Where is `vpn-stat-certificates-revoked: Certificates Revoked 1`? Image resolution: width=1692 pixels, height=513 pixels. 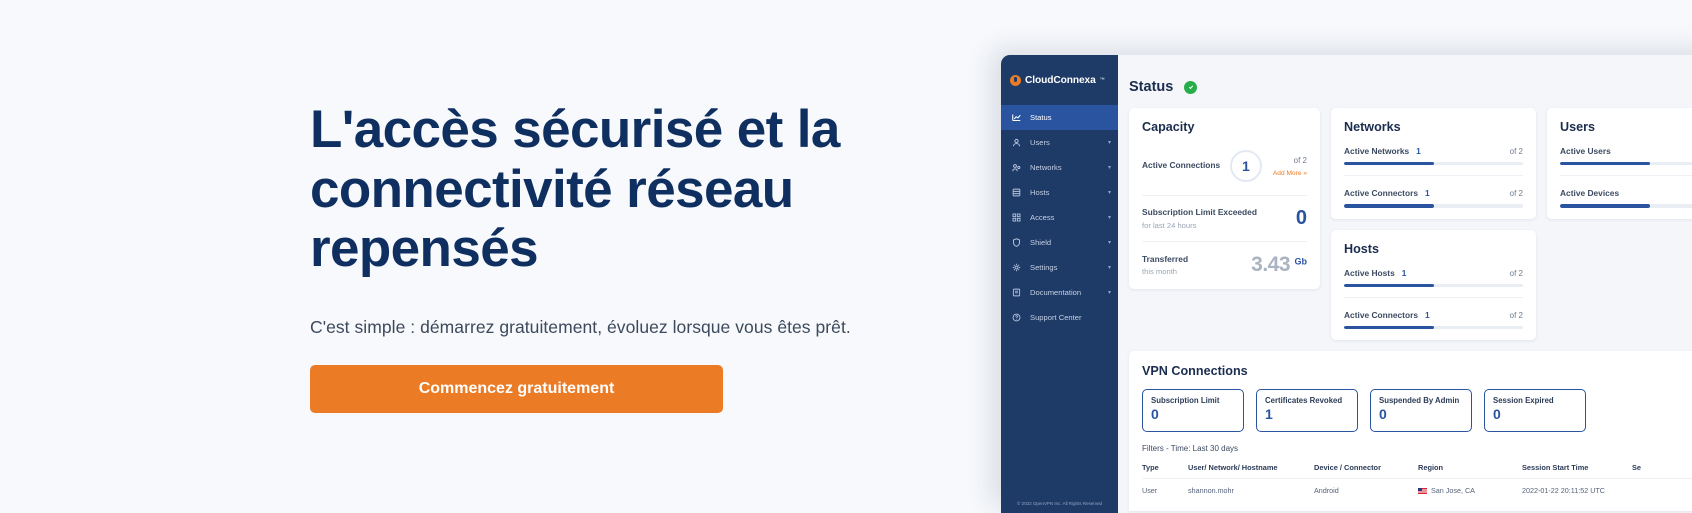 vpn-stat-certificates-revoked: Certificates Revoked 1 is located at coordinates (1307, 411).